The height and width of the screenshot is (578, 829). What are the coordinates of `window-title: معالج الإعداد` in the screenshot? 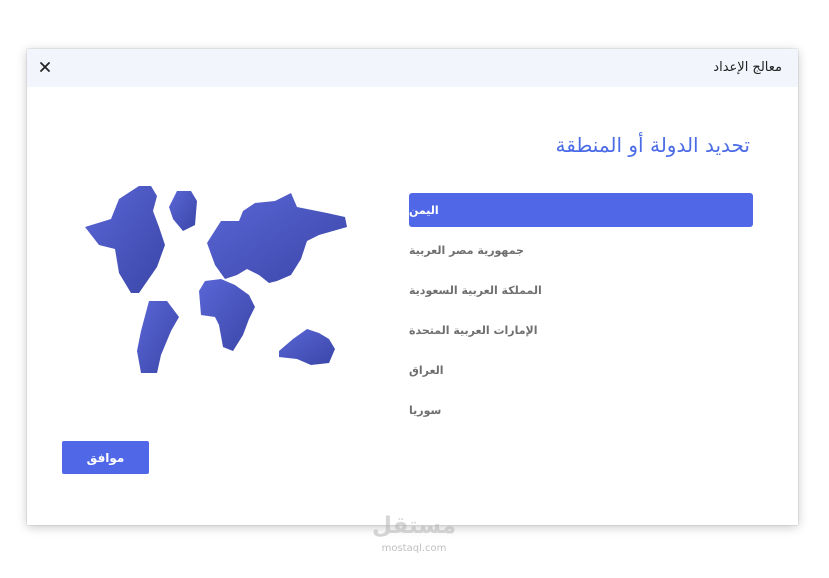 It's located at (747, 67).